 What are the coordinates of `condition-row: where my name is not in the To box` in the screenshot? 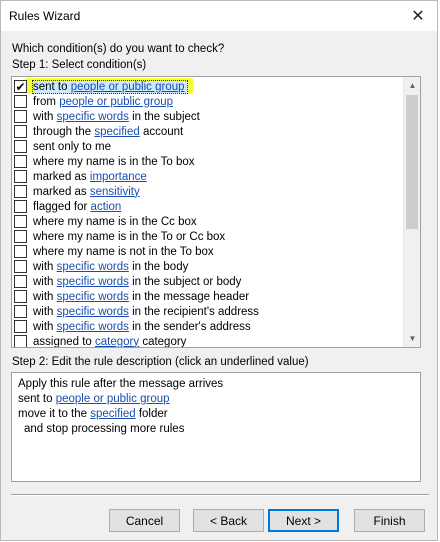 It's located at (208, 251).